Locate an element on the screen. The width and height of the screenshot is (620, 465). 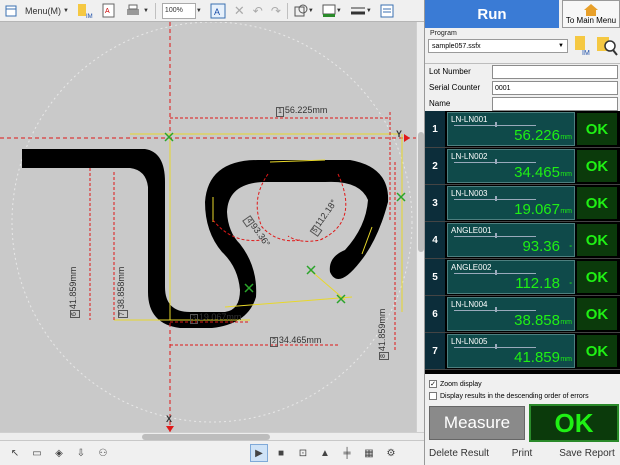
program-value: sample057.ssfx is located at coordinates (456, 46).